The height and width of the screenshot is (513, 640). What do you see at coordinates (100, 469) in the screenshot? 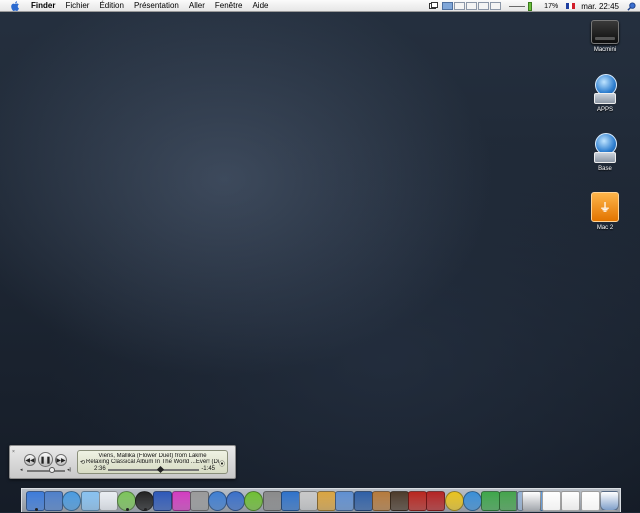
I see `elapsed-time: 2:36` at bounding box center [100, 469].